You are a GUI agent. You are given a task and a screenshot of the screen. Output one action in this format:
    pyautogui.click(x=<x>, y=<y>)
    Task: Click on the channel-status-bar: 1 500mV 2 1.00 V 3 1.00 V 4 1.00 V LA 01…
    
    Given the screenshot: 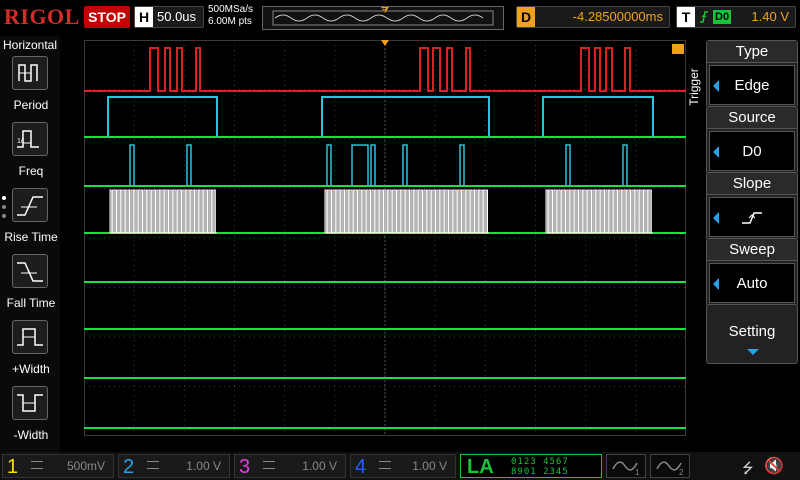 What is the action you would take?
    pyautogui.click(x=400, y=466)
    